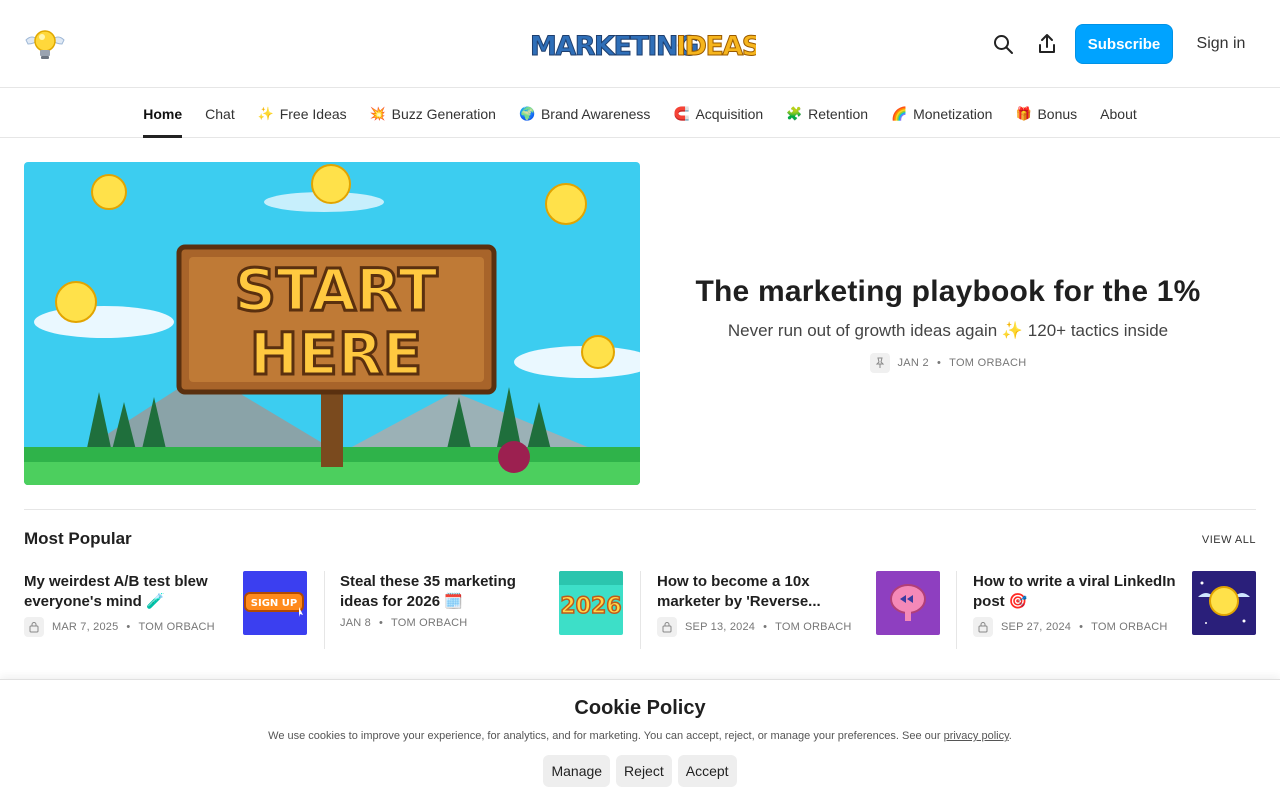  What do you see at coordinates (838, 113) in the screenshot?
I see `nav-label: Retention` at bounding box center [838, 113].